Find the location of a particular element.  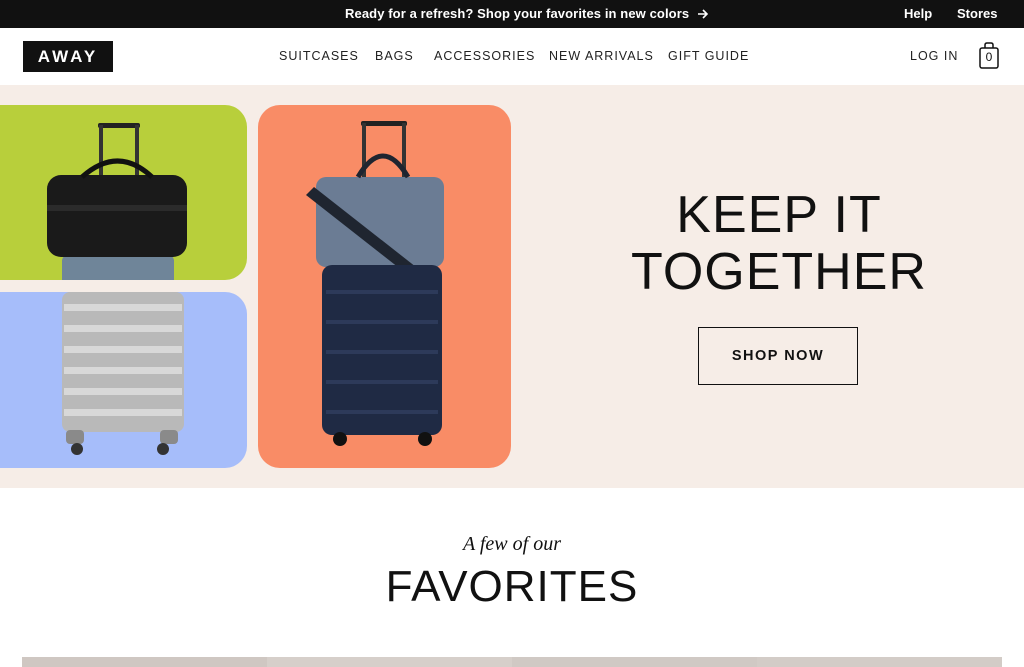

nav-gift-guide: GIFT GUIDE is located at coordinates (708, 56).